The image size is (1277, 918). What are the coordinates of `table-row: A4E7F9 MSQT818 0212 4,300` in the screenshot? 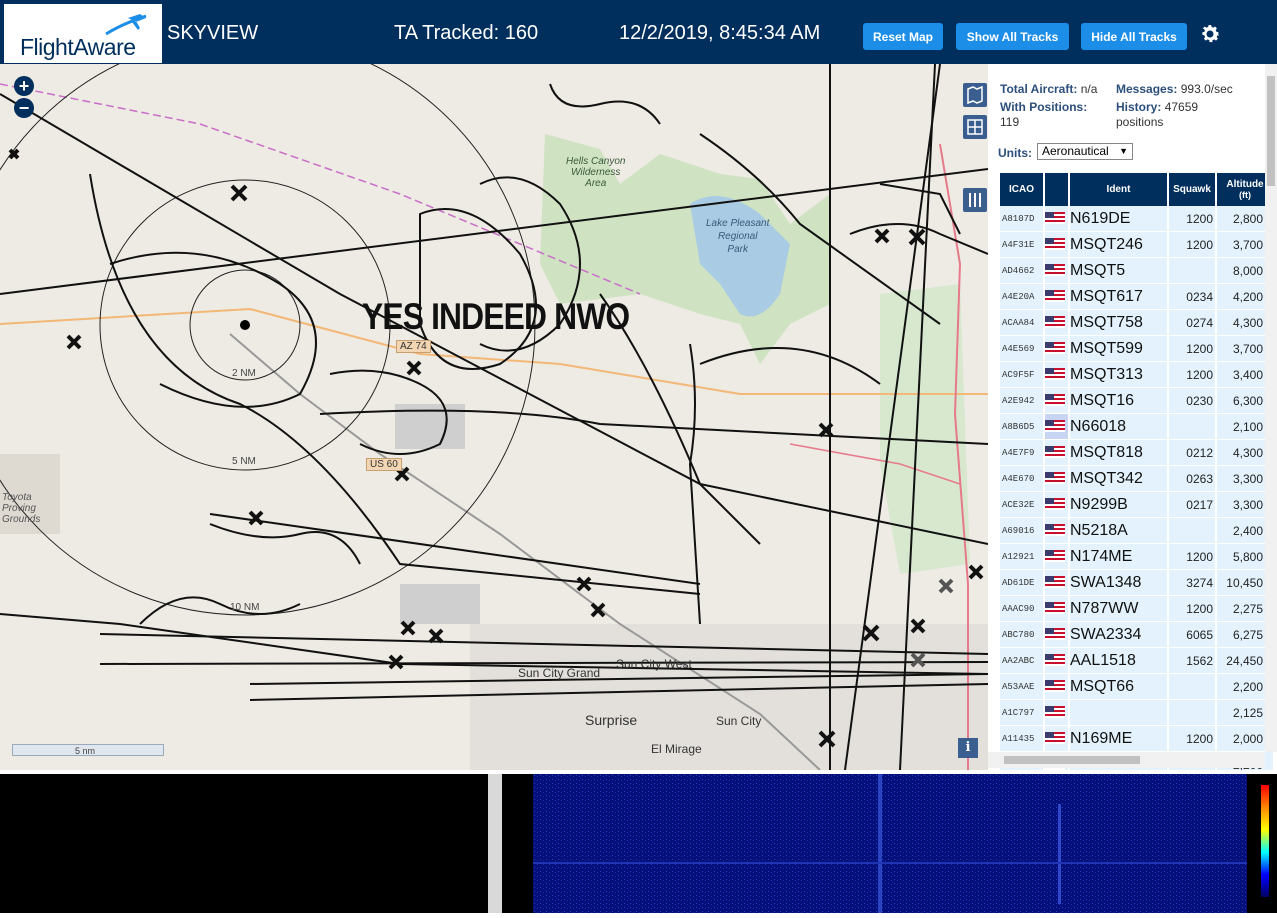 It's located at (1136, 453).